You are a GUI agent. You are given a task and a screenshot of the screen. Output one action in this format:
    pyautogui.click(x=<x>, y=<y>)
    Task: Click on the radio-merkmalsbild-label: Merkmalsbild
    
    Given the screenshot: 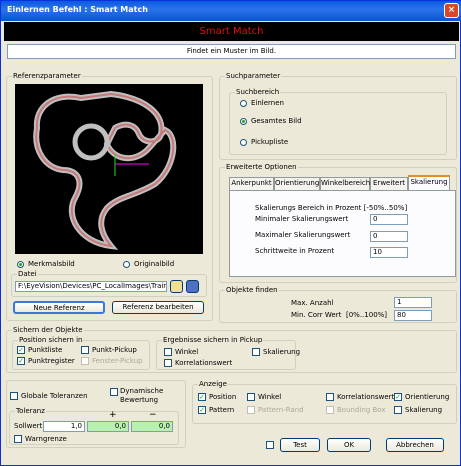 What is the action you would take?
    pyautogui.click(x=51, y=264)
    